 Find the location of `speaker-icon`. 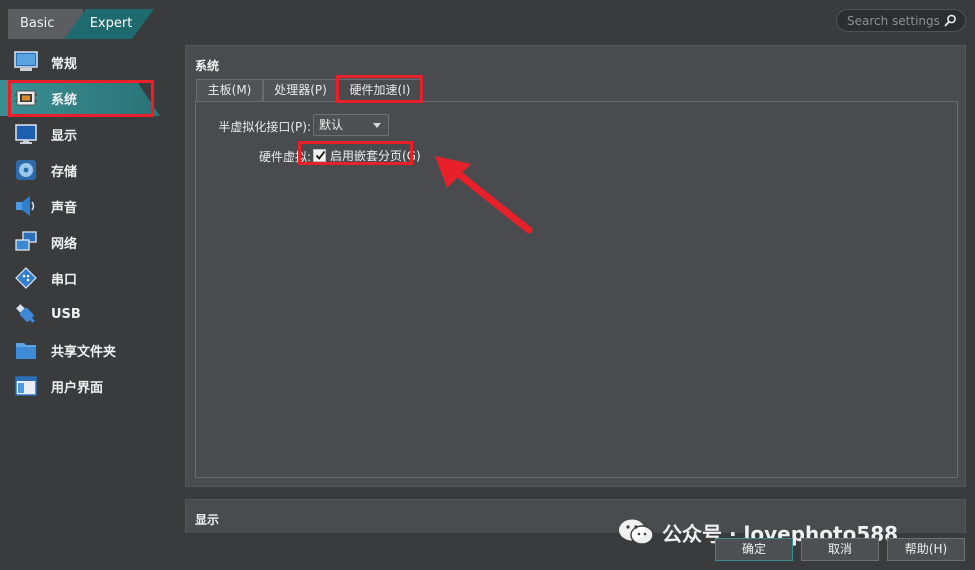

speaker-icon is located at coordinates (25, 206).